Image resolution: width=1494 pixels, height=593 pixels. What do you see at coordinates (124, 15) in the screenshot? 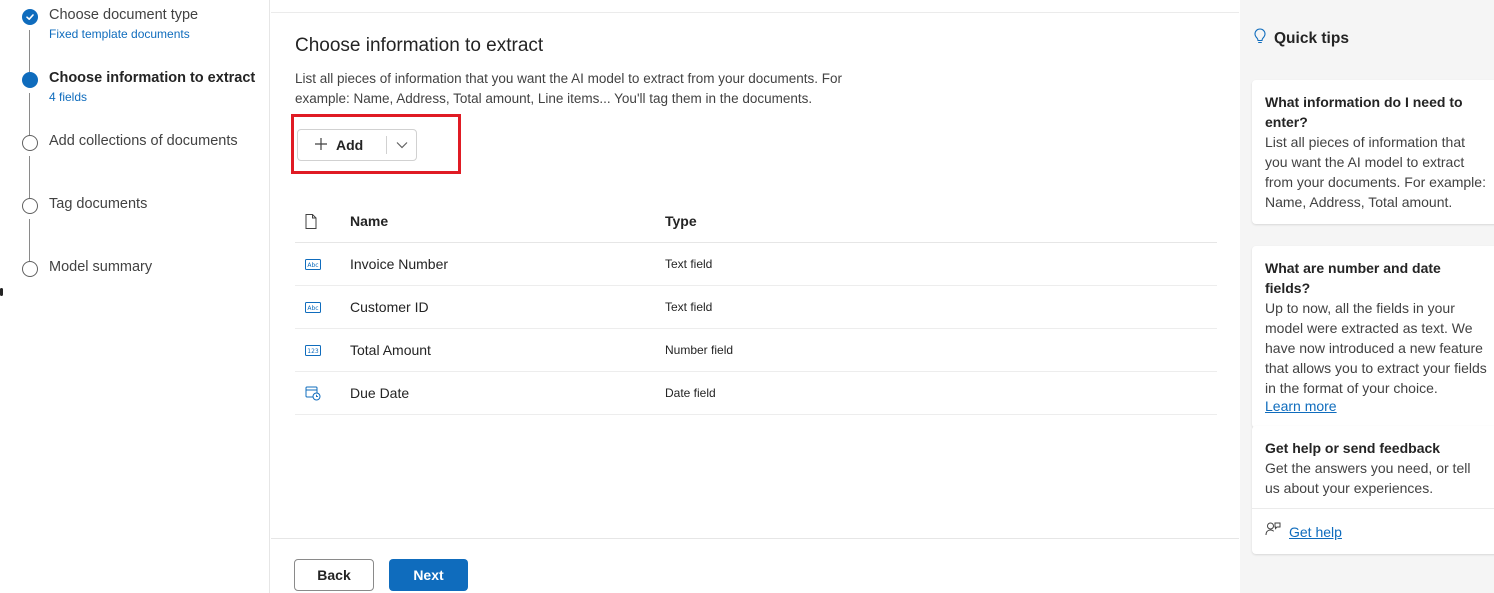
I see `step-label: Choose document type` at bounding box center [124, 15].